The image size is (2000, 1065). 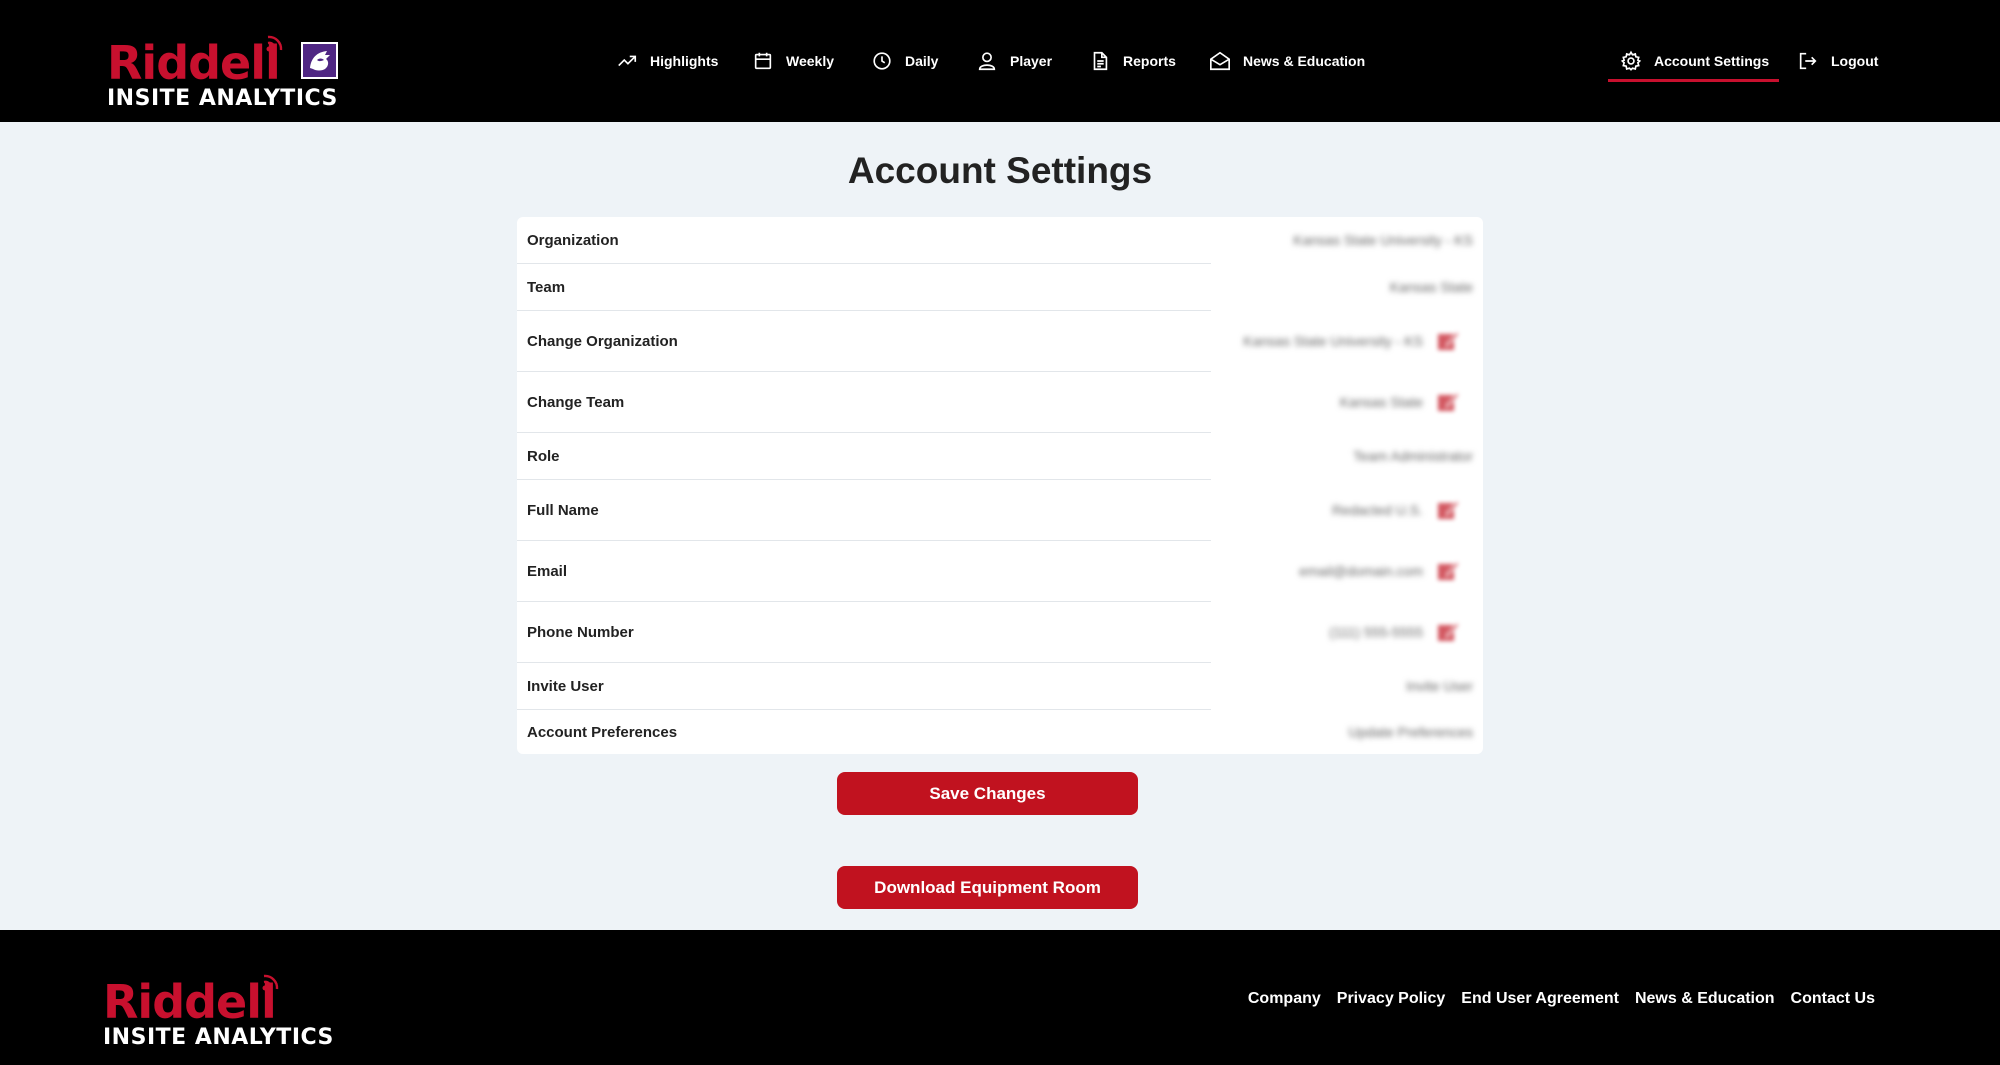 I want to click on nav-highlights: Highlights, so click(x=667, y=61).